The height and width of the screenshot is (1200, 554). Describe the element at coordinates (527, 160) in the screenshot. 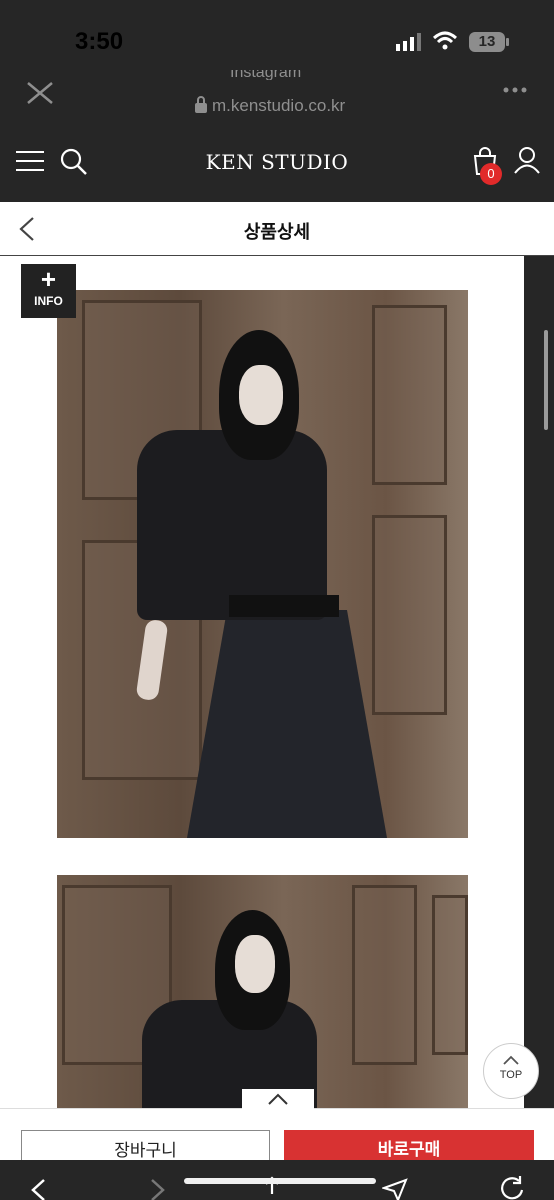

I see `user-icon` at that location.